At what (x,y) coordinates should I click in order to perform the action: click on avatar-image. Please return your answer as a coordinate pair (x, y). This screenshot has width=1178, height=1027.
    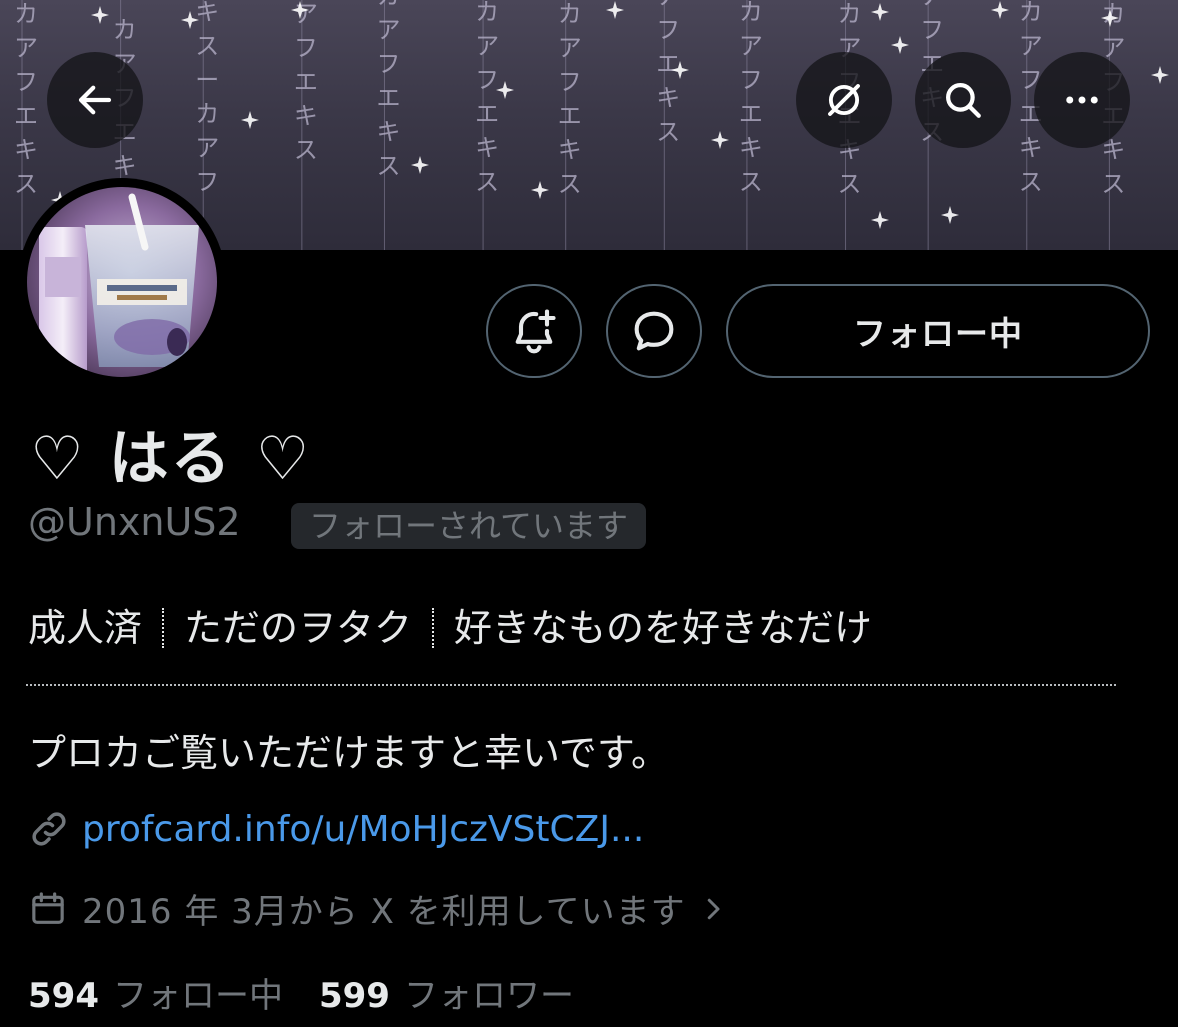
    Looking at the image, I should click on (122, 282).